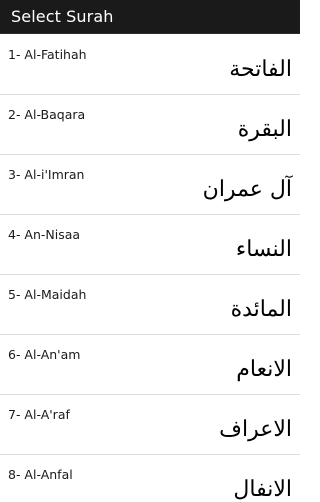 The image size is (320, 502). Describe the element at coordinates (261, 309) in the screenshot. I see `surah-arabic-name: المائدة` at that location.